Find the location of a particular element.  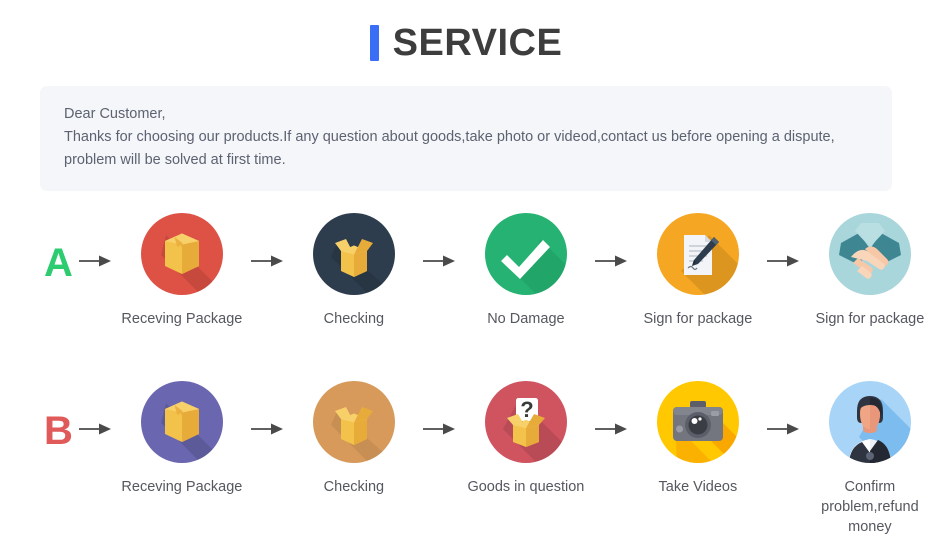

step-label: Confirm problem,refund money is located at coordinates (870, 507).